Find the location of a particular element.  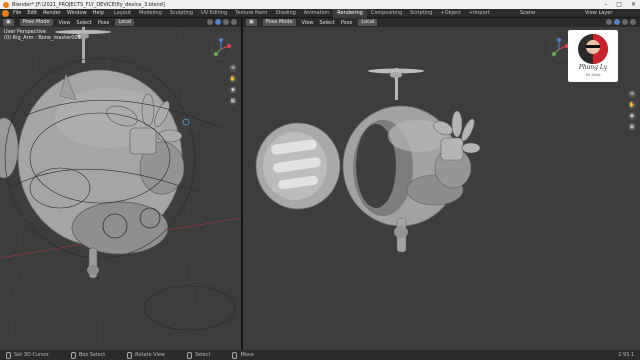

left-viewport-header: ▣ Pose Mode View Select Pose Local is located at coordinates (120, 22).